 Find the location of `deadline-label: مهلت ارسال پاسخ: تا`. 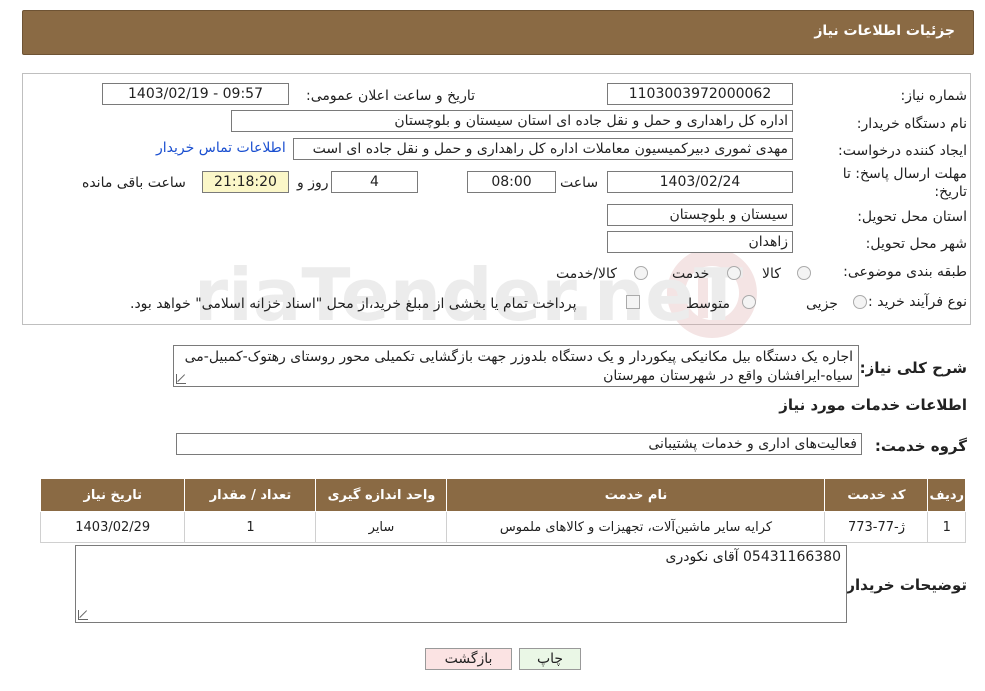

deadline-label: مهلت ارسال پاسخ: تا is located at coordinates (904, 174).